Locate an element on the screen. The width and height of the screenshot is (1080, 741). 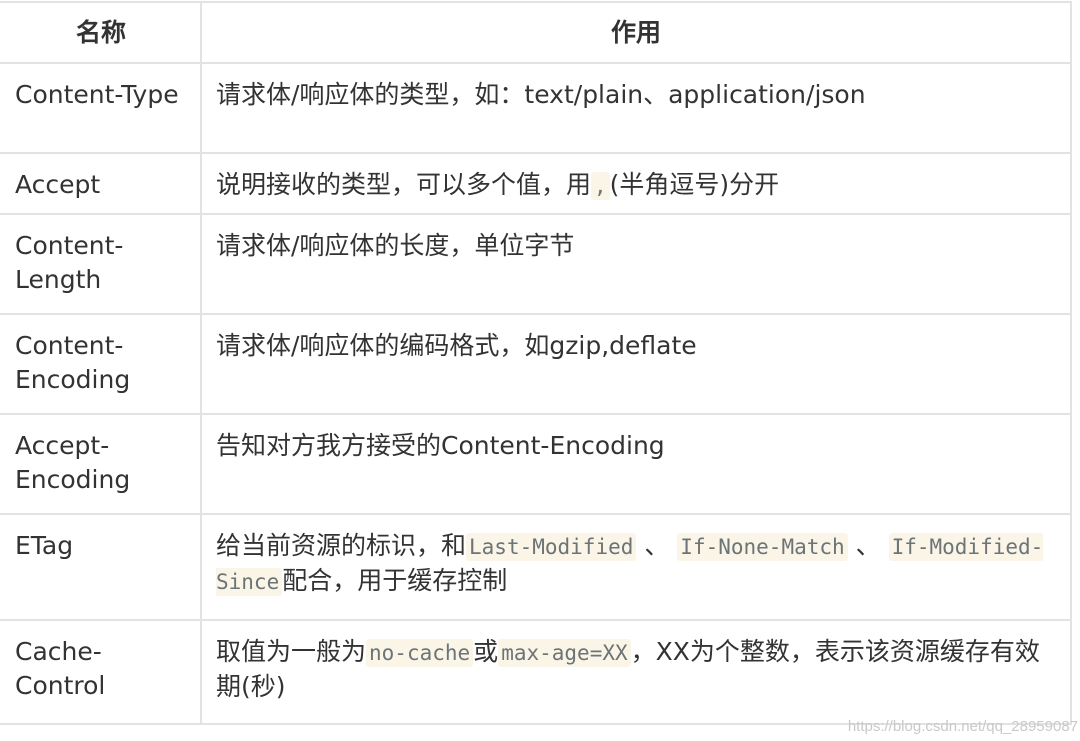
header-purpose: 作用 is located at coordinates (636, 32).